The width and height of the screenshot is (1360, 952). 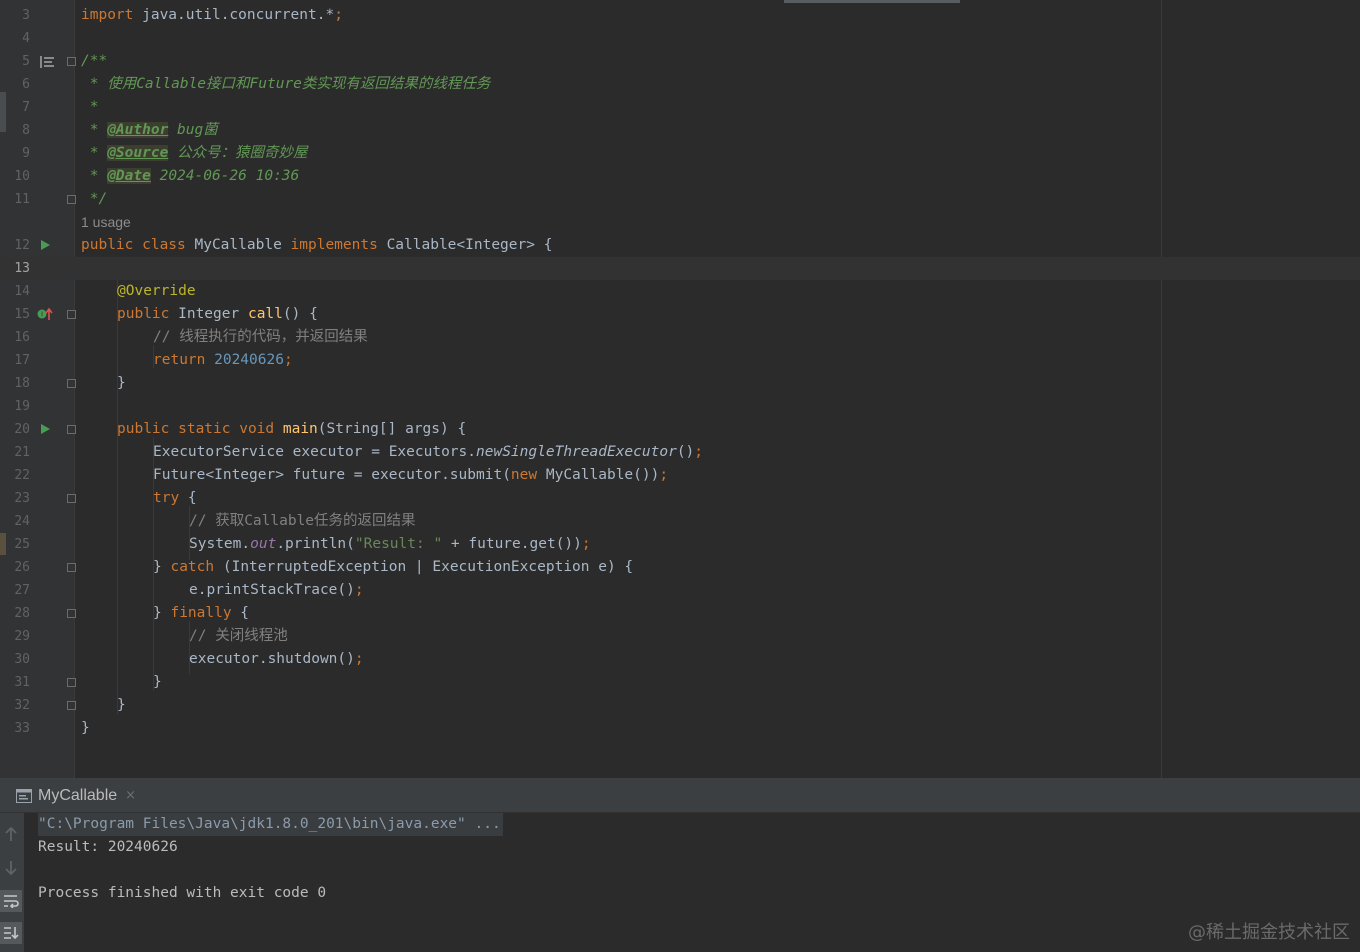 I want to click on code-line: 8 * @Author bug菌, so click(x=680, y=130).